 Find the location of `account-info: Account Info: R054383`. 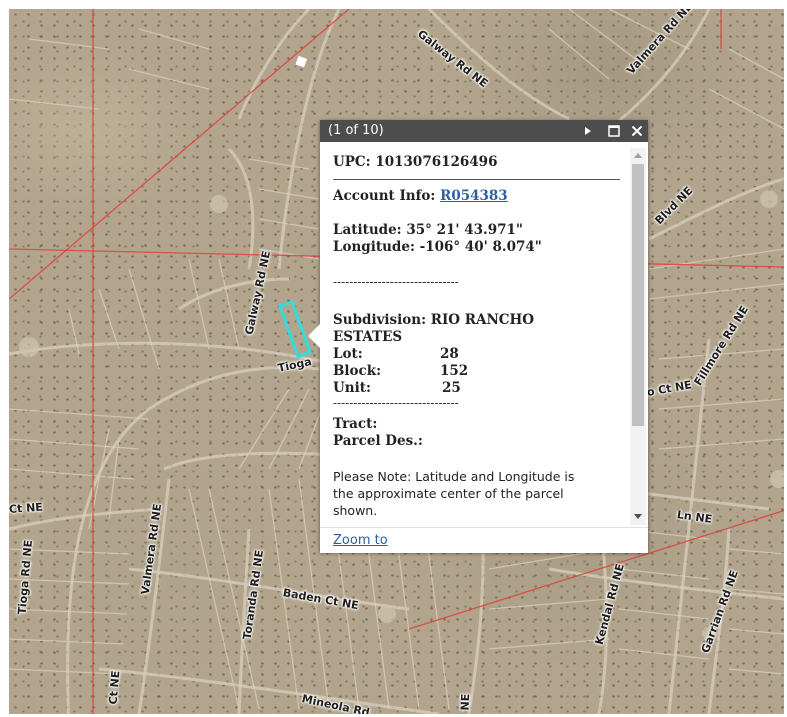

account-info: Account Info: R054383 is located at coordinates (420, 196).